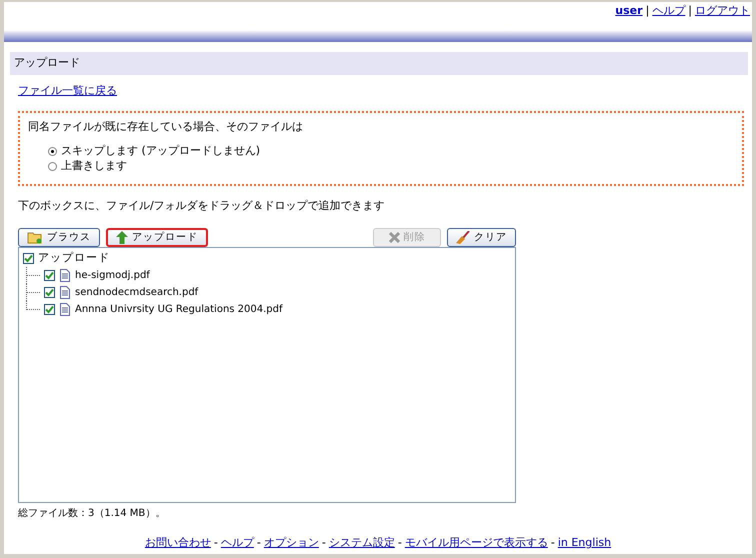  What do you see at coordinates (291, 542) in the screenshot?
I see `footer-link: オプション` at bounding box center [291, 542].